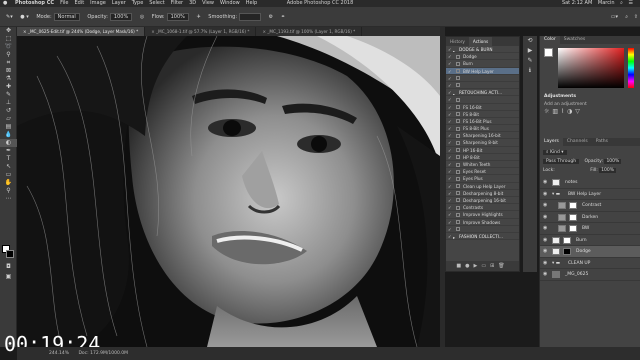 The width and height of the screenshot is (640, 360). What do you see at coordinates (24, 16) in the screenshot?
I see `brush-size: ● ▾` at bounding box center [24, 16].